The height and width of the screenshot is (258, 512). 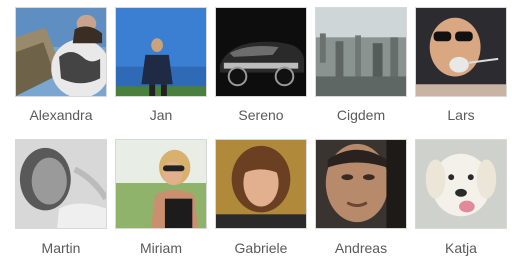 I want to click on friend-photo-gabriele, so click(x=261, y=184).